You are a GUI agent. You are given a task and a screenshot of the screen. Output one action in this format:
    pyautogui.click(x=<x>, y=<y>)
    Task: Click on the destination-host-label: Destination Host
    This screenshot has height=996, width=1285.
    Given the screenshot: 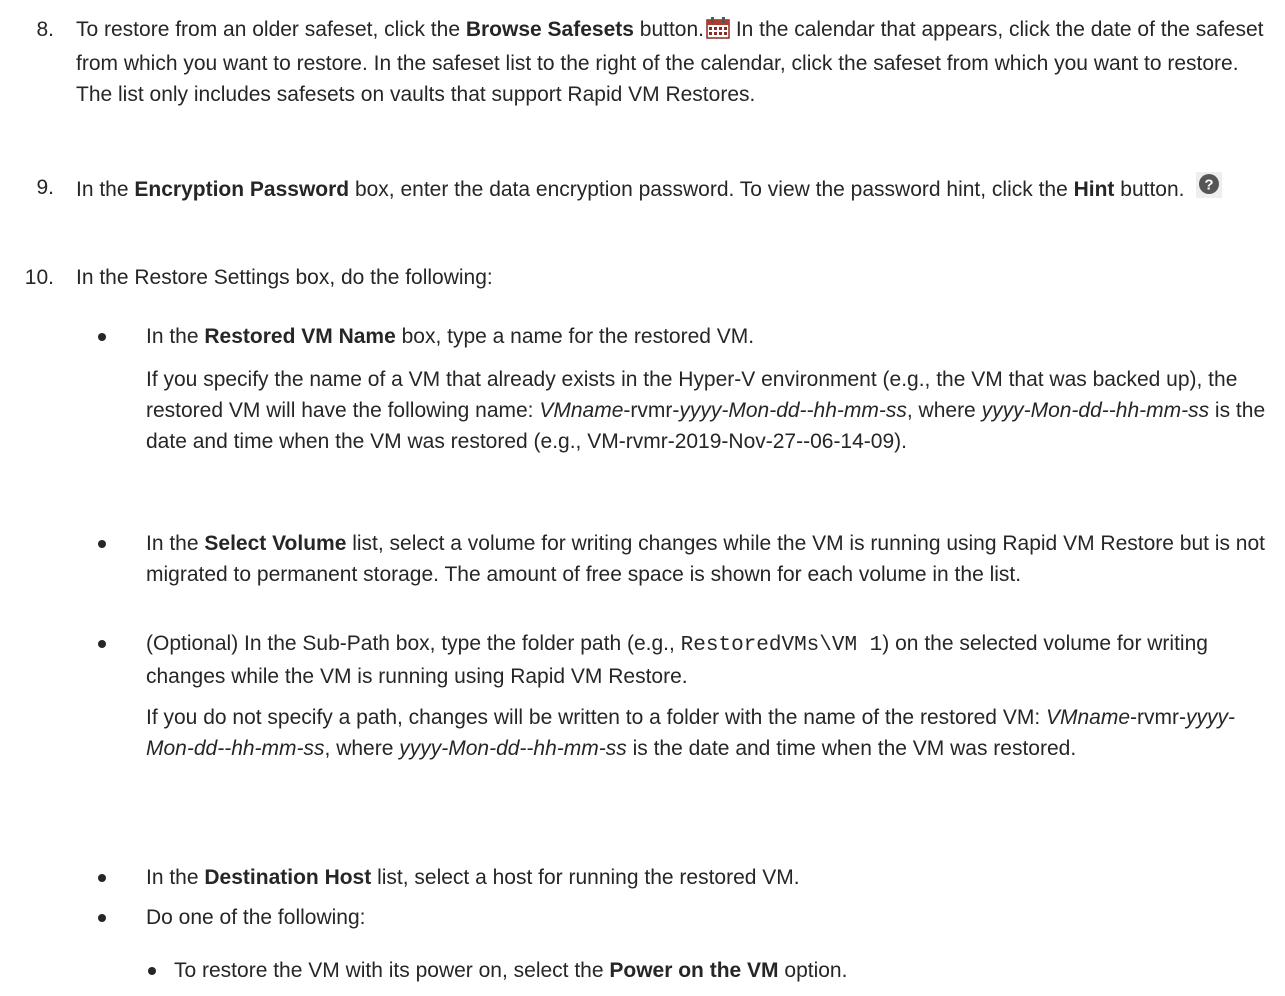 What is the action you would take?
    pyautogui.click(x=288, y=877)
    